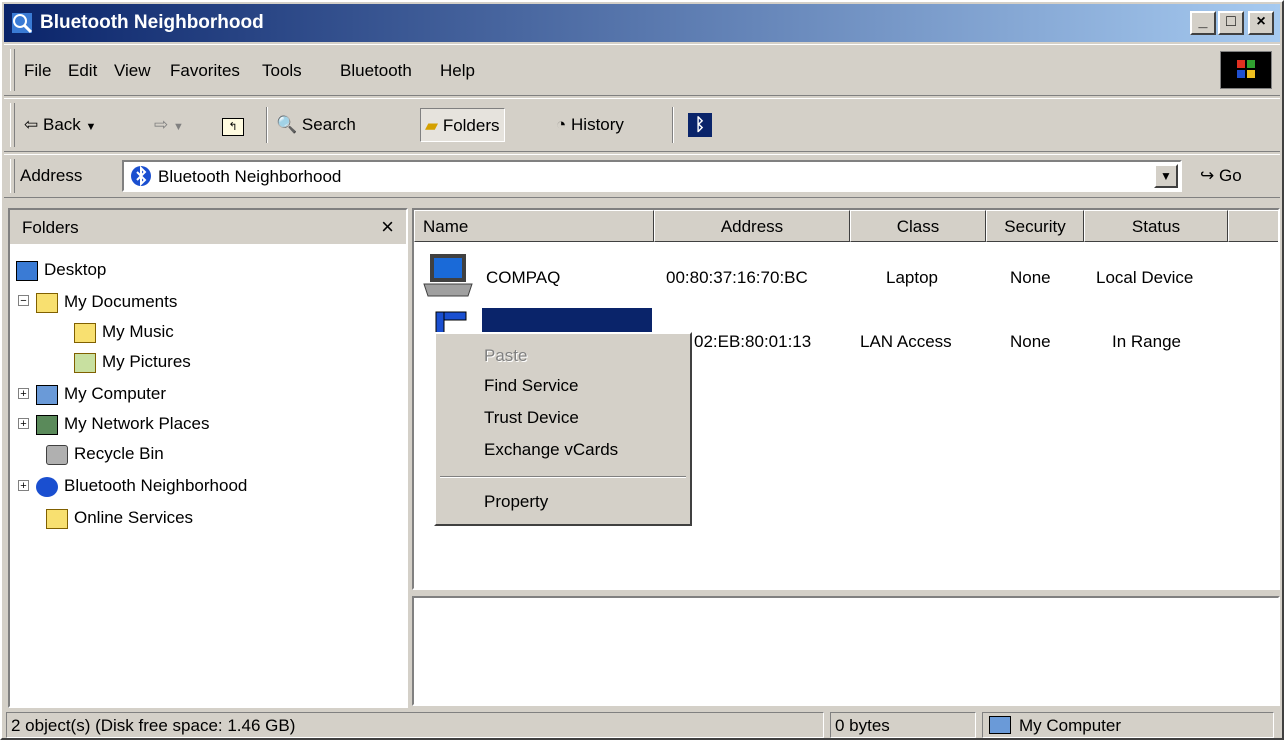 The image size is (1284, 740). I want to click on column-header-address: Address, so click(752, 226).